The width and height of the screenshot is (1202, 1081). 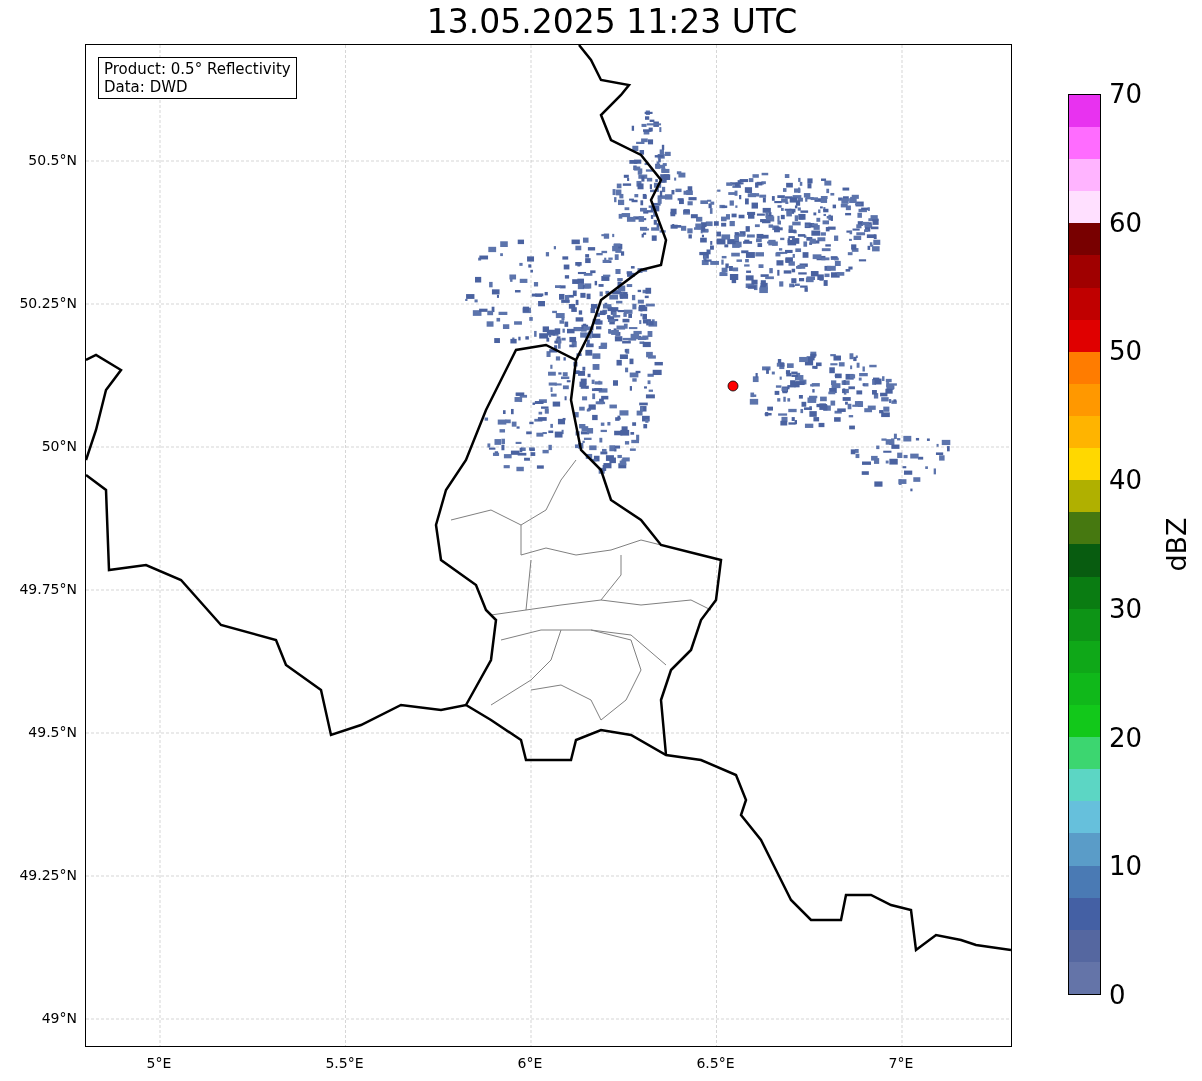 What do you see at coordinates (1126, 222) in the screenshot?
I see `colorbar-tick-label: 60` at bounding box center [1126, 222].